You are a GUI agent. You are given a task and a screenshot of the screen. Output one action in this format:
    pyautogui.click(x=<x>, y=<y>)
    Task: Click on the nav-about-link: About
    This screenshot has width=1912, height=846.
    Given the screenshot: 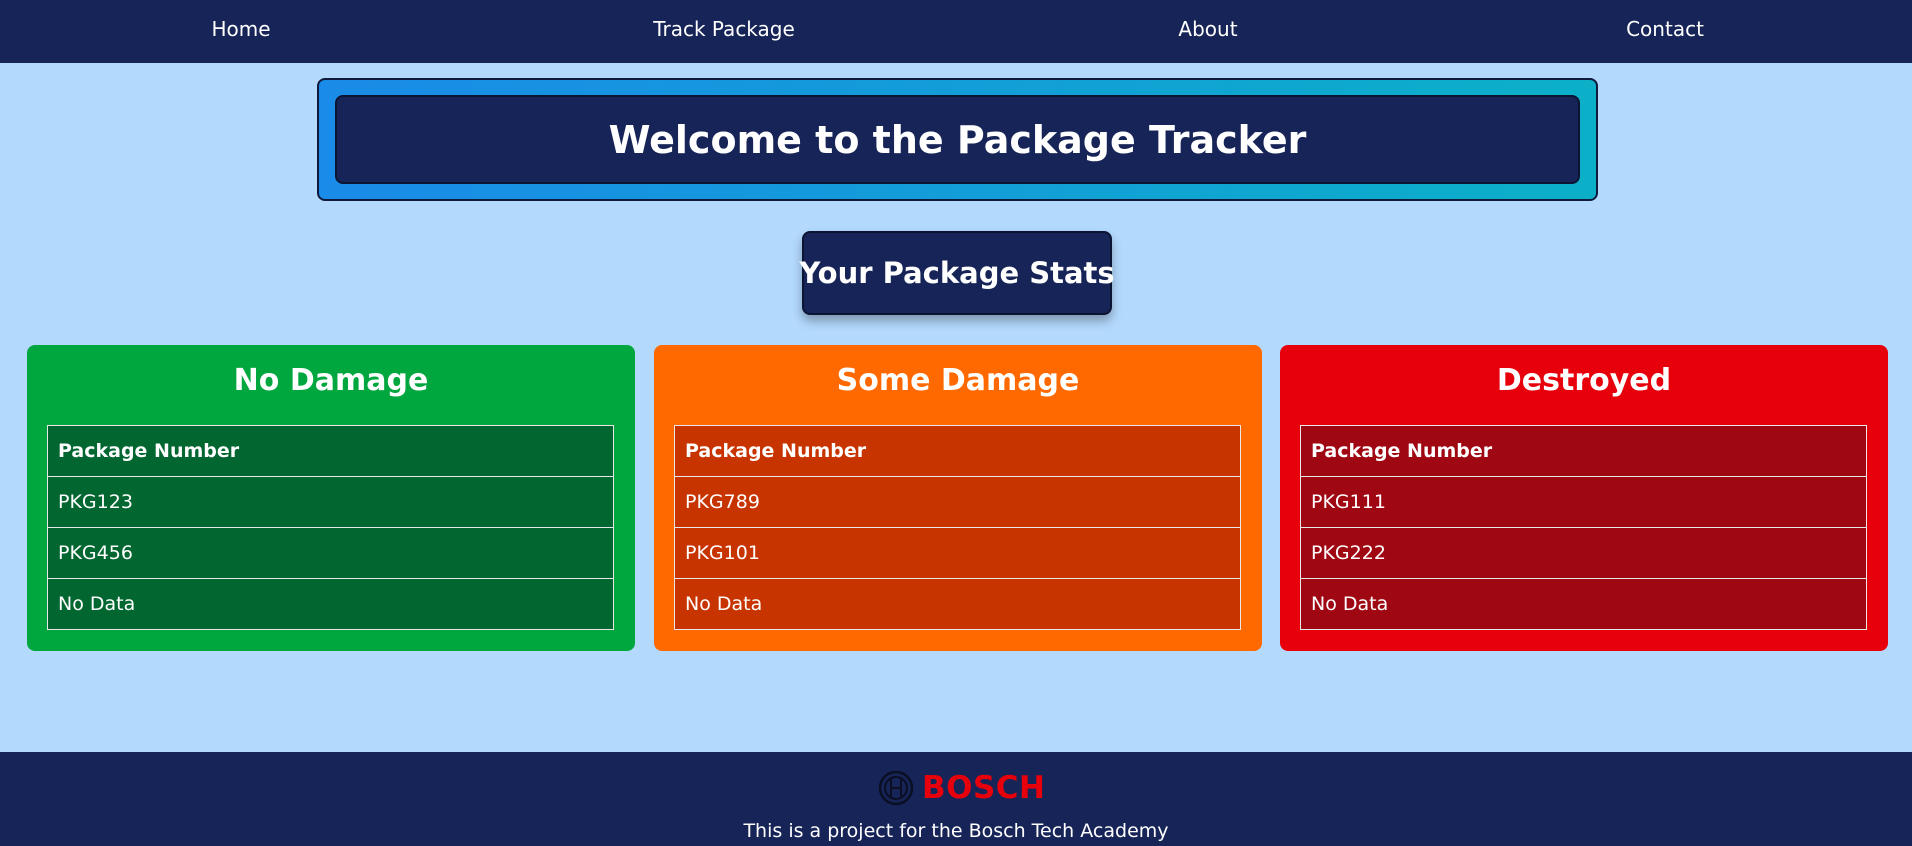 What is the action you would take?
    pyautogui.click(x=1207, y=31)
    